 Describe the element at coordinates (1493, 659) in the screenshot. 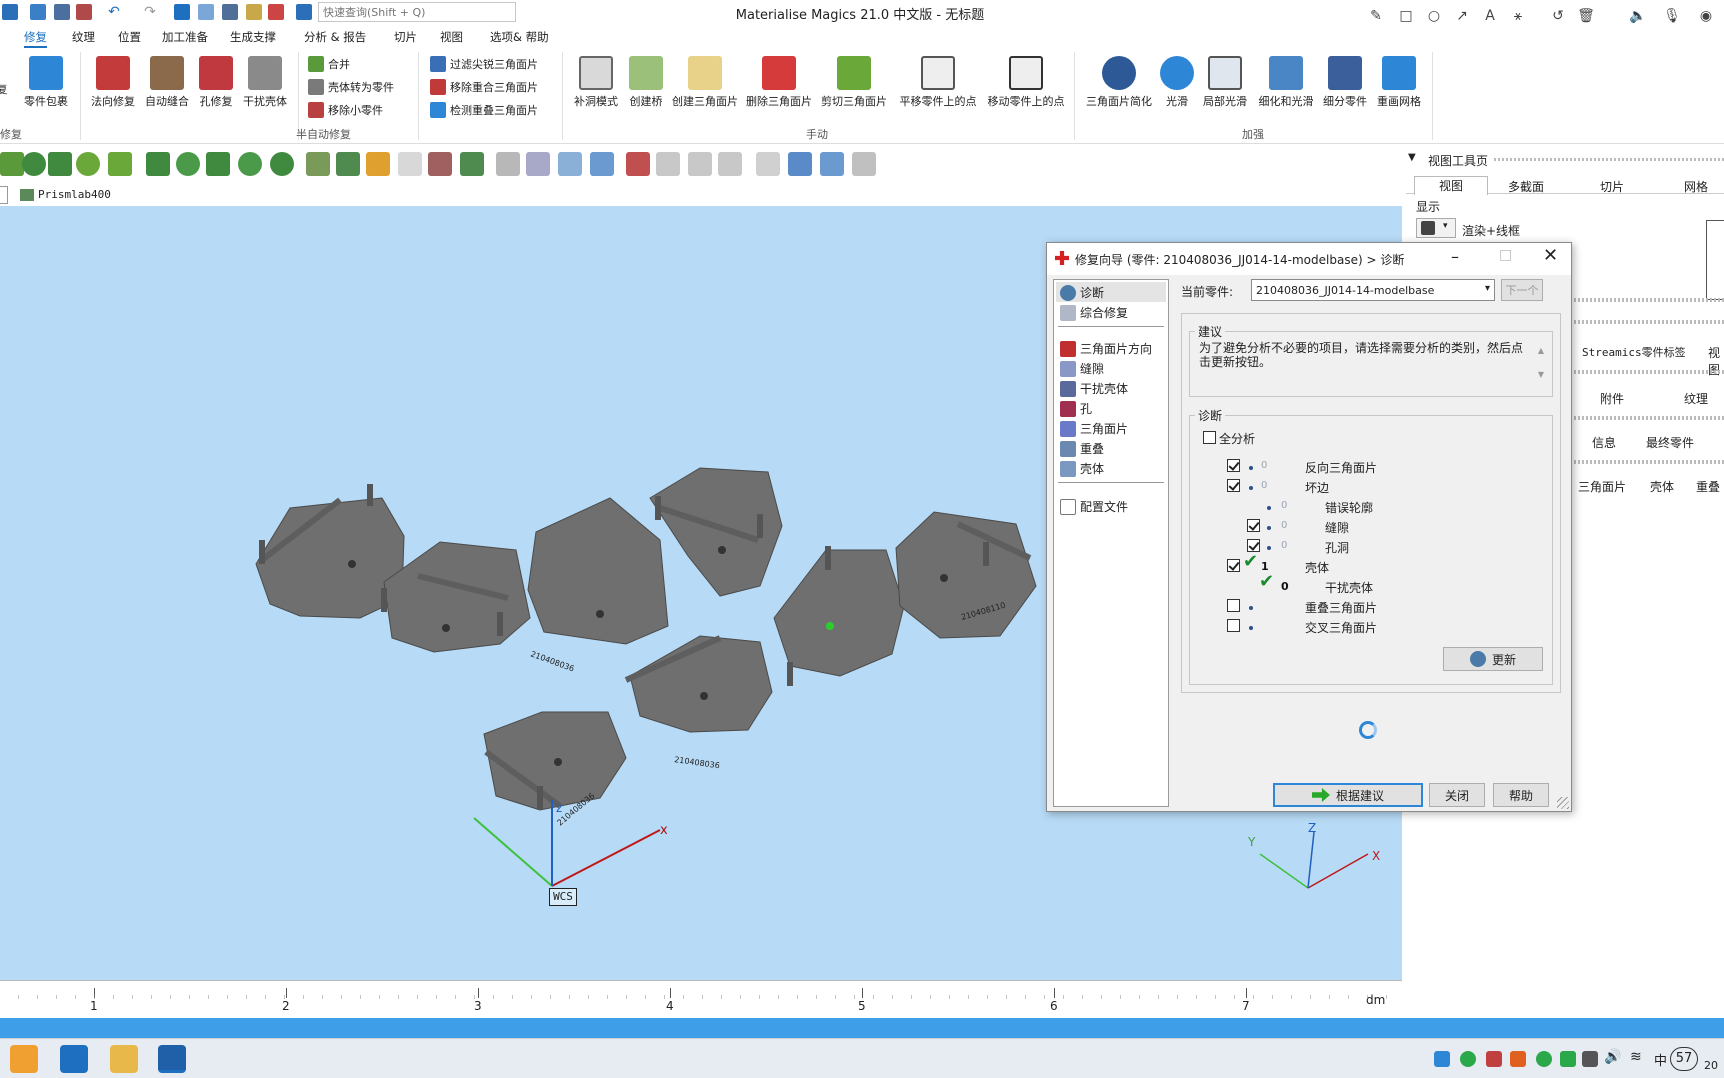

I see `update-button: 更新` at that location.